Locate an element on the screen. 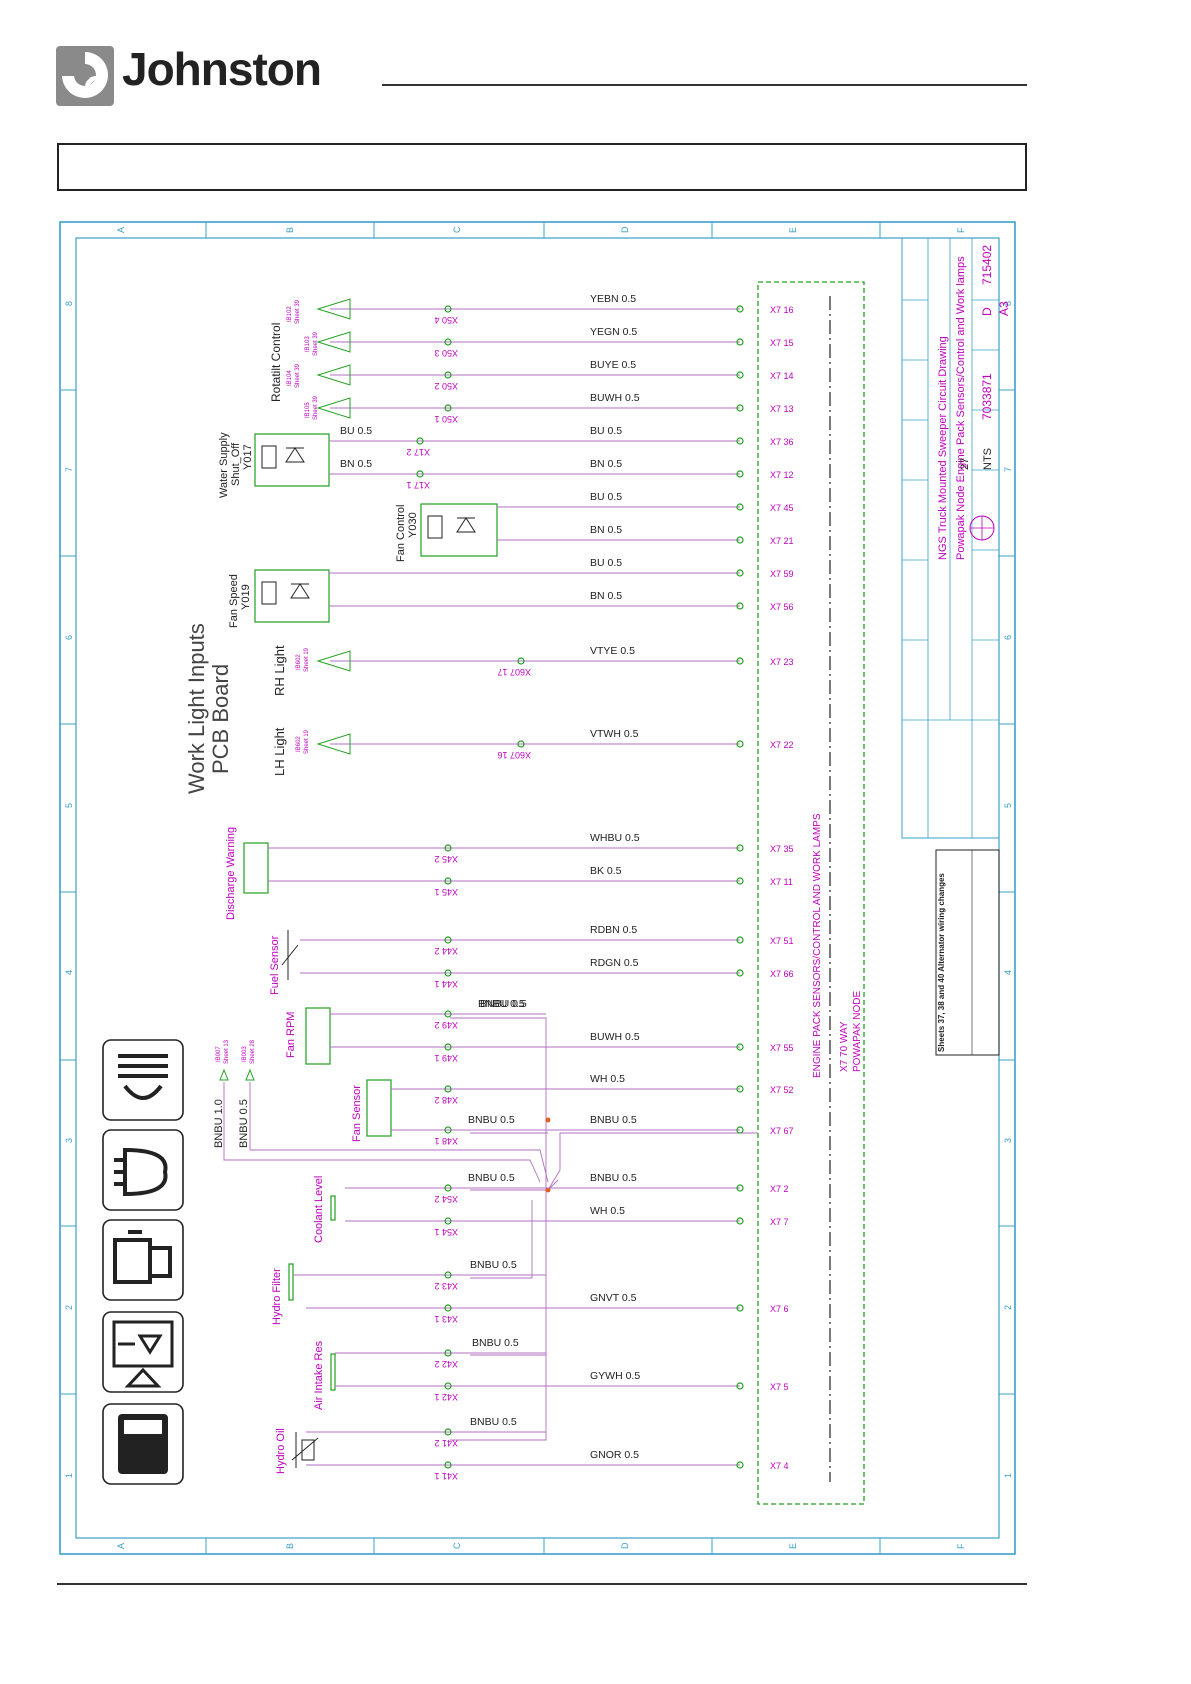 This screenshot has width=1191, height=1684. title-sheet: 27 is located at coordinates (965, 464).